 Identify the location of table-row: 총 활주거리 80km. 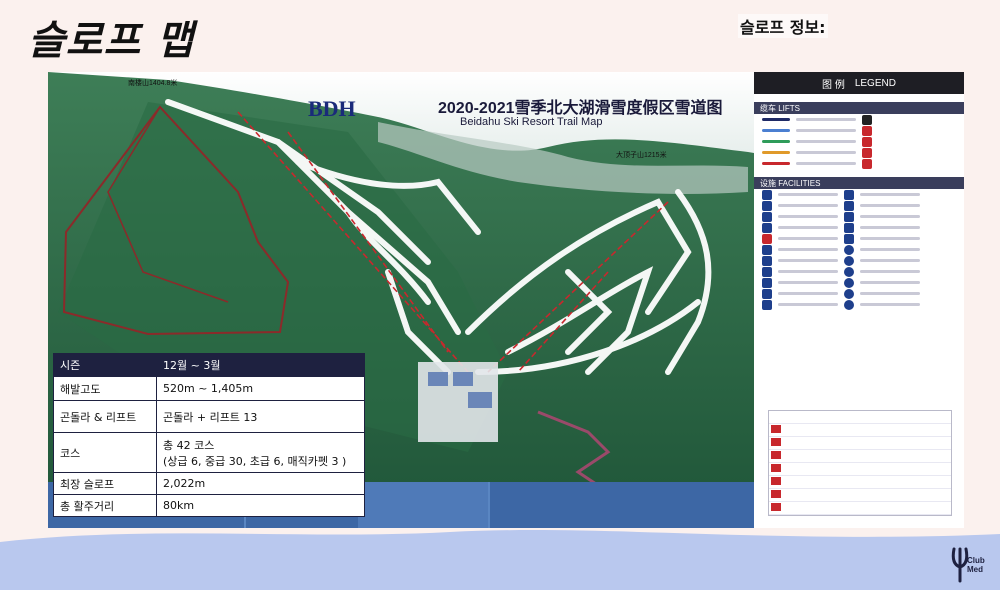
(209, 505).